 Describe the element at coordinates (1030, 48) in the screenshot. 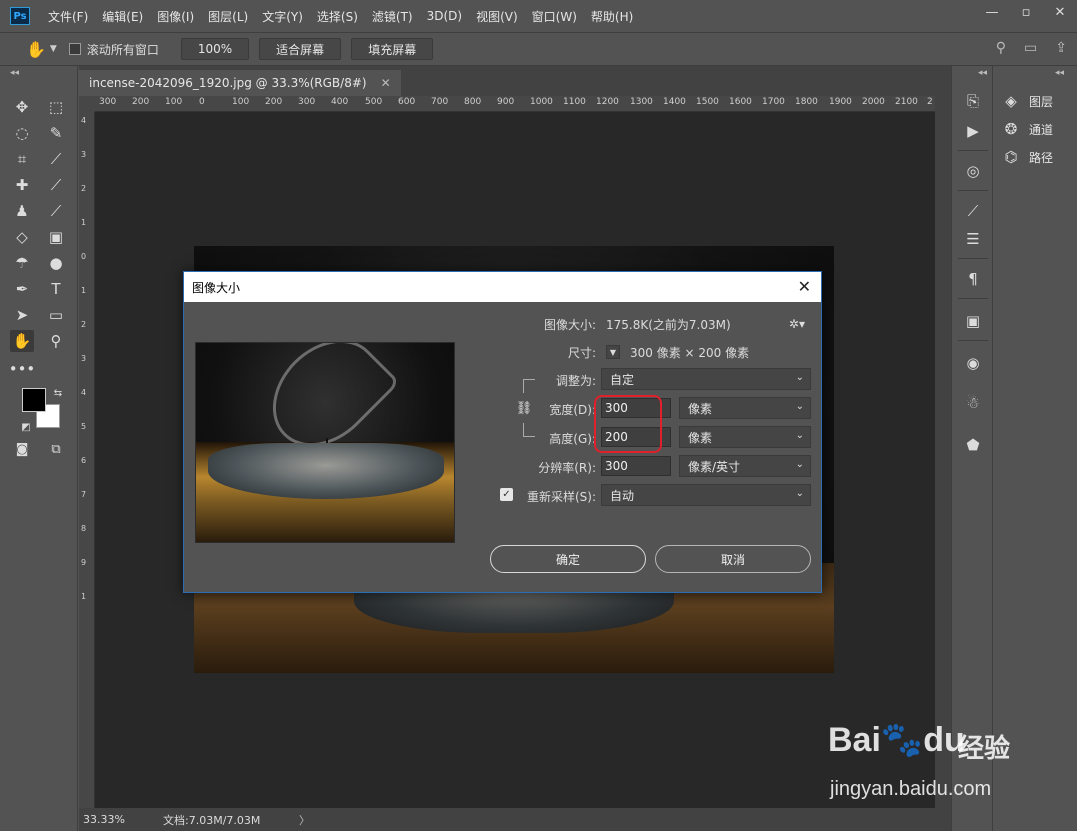

I see `workspace-icon: ▭` at that location.